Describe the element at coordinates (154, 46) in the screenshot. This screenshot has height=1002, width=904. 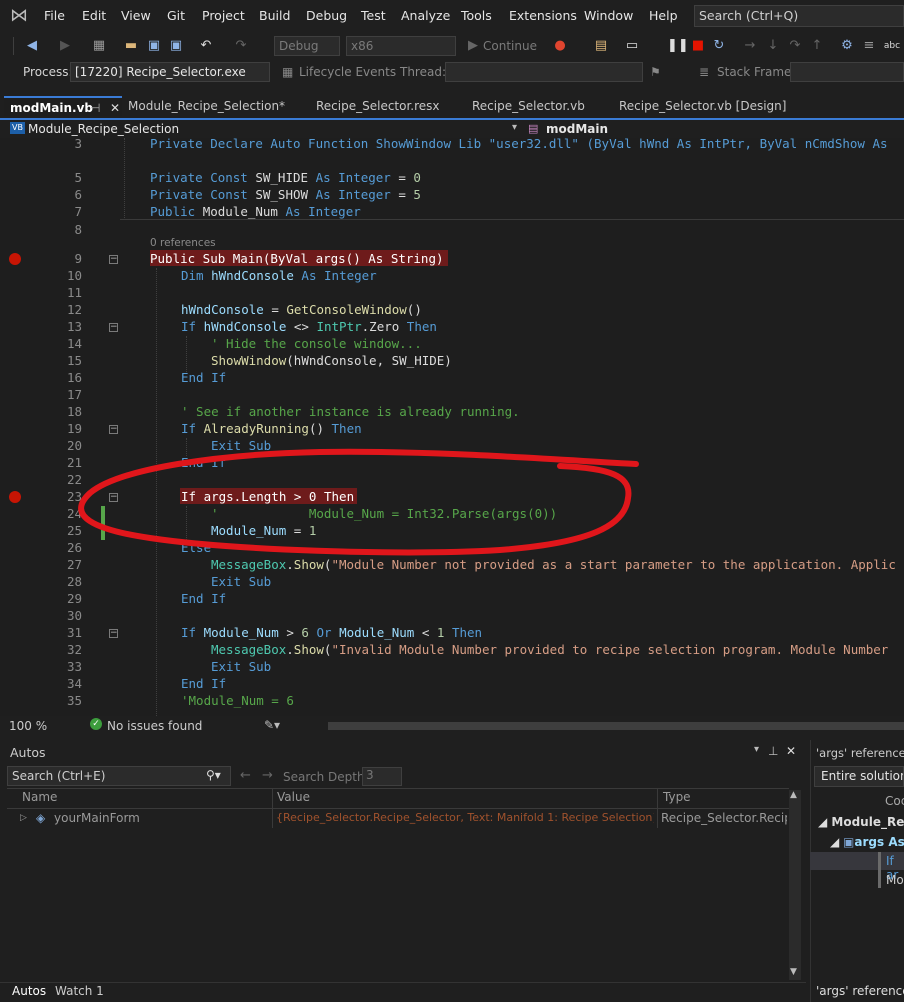
I see `save-icon: ▣` at that location.